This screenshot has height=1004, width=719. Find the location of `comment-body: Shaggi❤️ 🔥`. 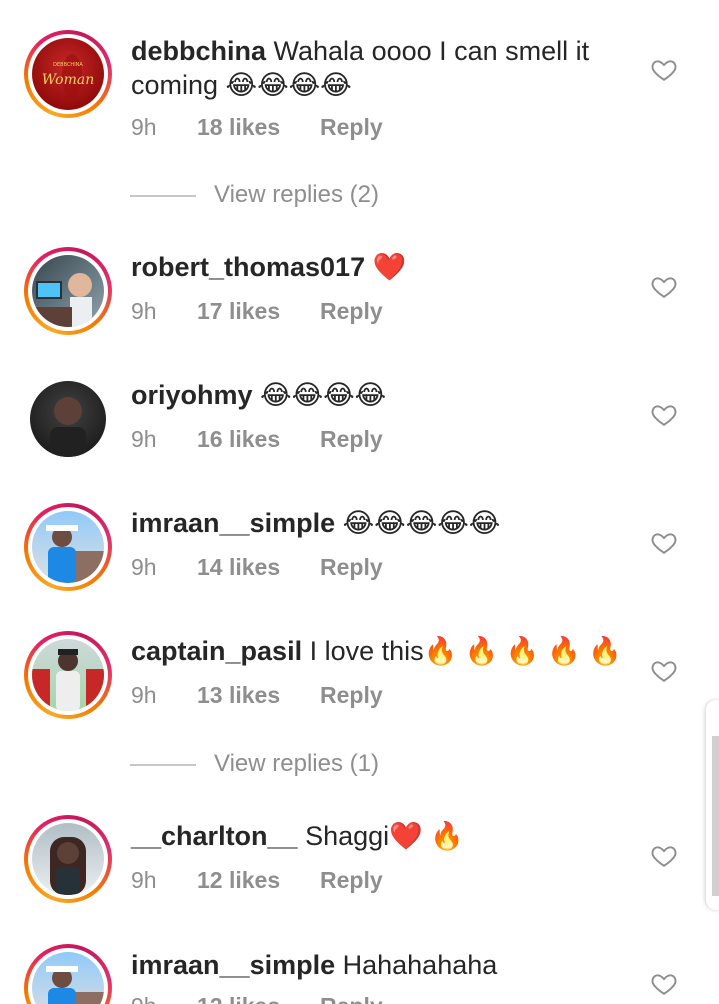

comment-body: Shaggi❤️ 🔥 is located at coordinates (380, 836).